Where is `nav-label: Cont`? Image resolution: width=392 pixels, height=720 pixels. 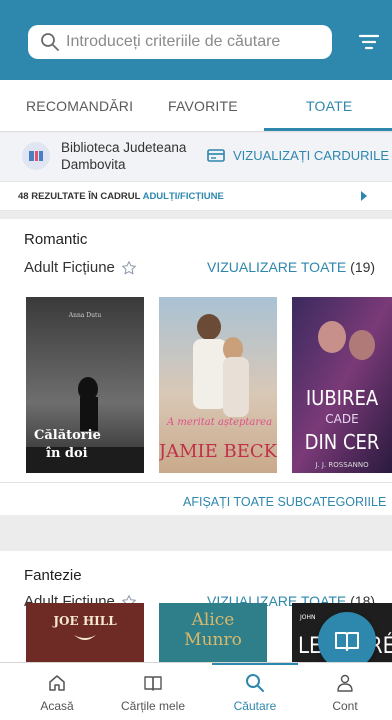 nav-label: Cont is located at coordinates (345, 706).